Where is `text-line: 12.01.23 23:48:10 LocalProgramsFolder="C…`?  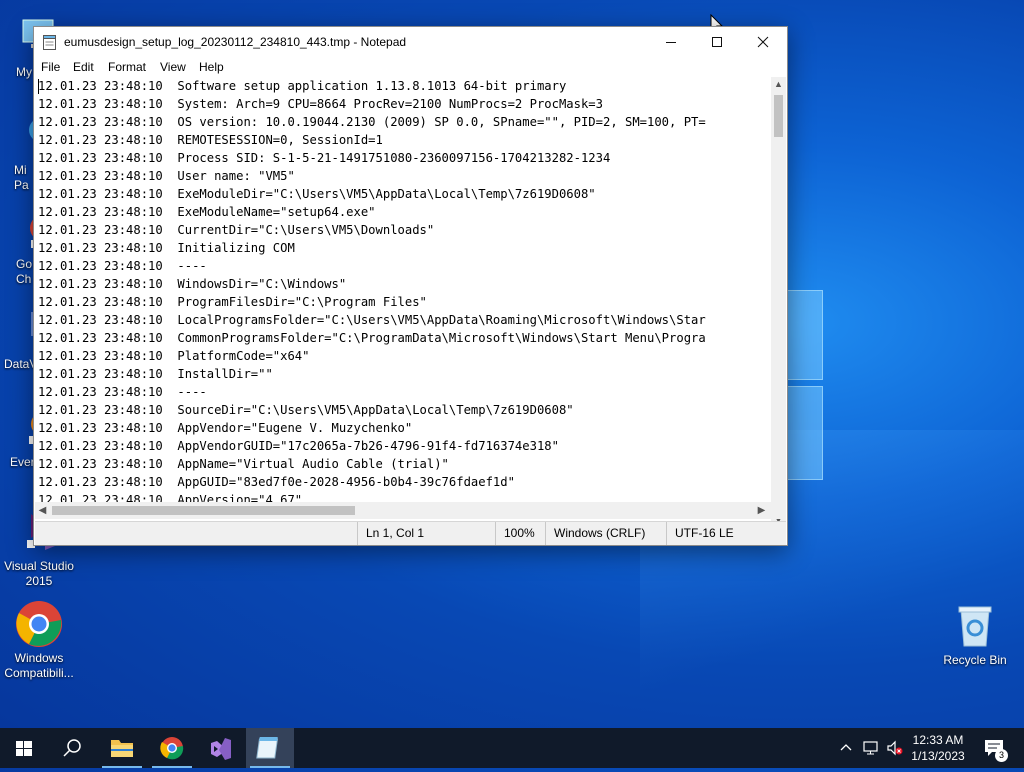
text-line: 12.01.23 23:48:10 LocalProgramsFolder="C… is located at coordinates (372, 320).